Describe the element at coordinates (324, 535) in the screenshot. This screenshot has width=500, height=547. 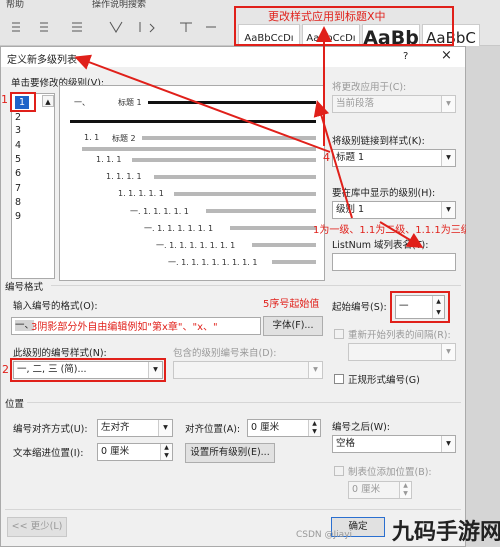
I see `csdn-watermark: CSDN @Jiayi` at that location.